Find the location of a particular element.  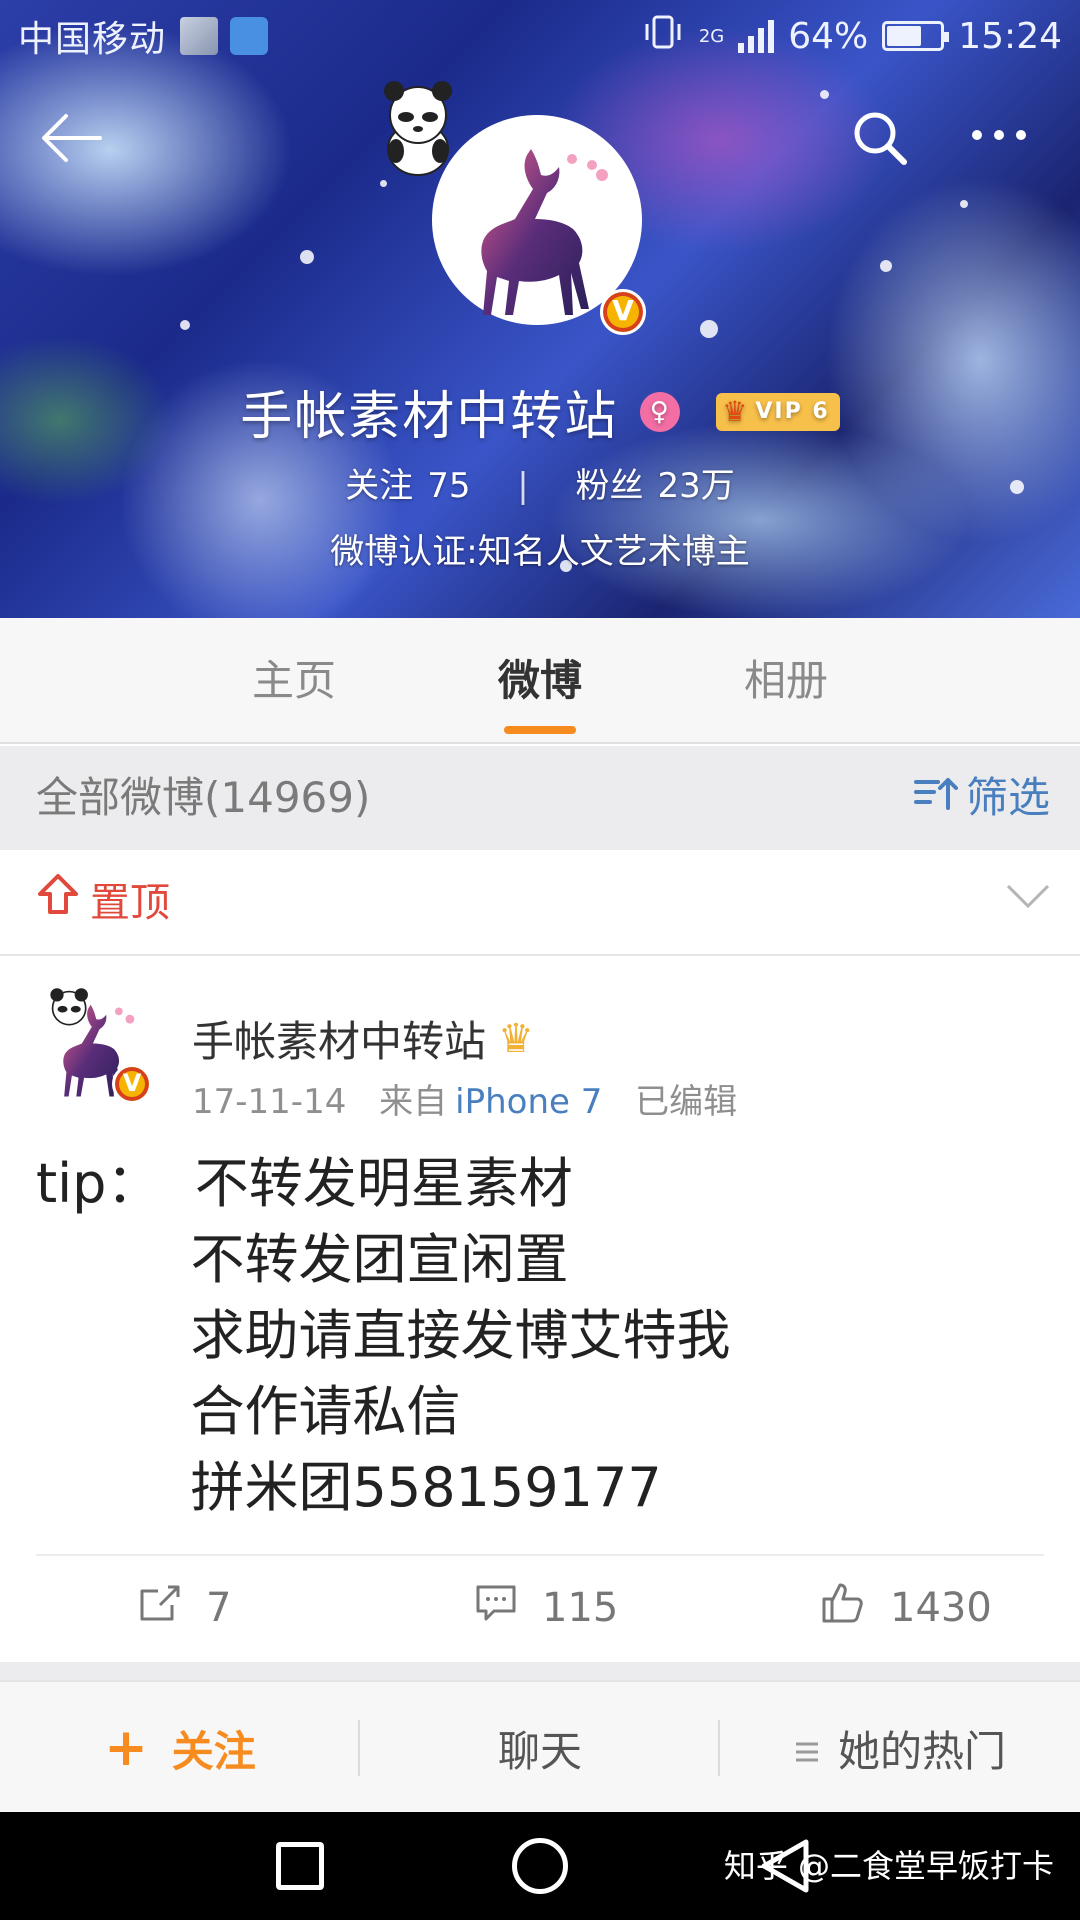

more-options-icon is located at coordinates (1007, 135).